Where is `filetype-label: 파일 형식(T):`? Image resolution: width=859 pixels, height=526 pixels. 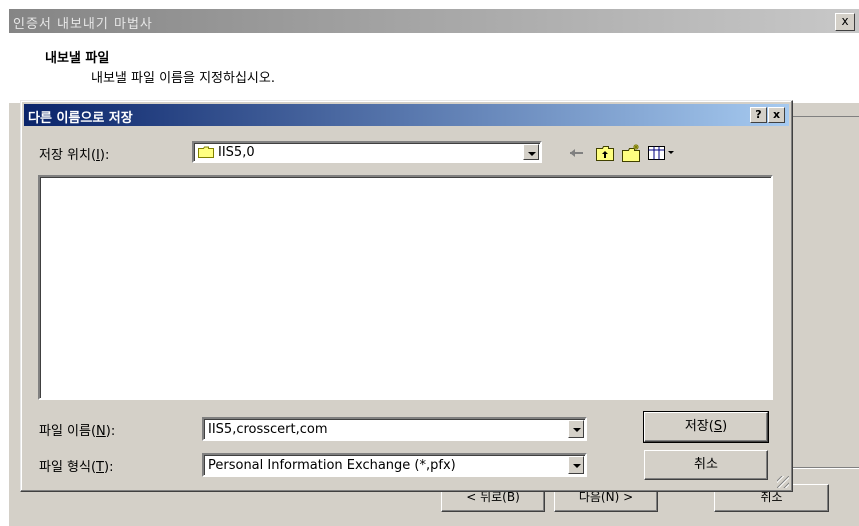
filetype-label: 파일 형식(T): is located at coordinates (76, 467).